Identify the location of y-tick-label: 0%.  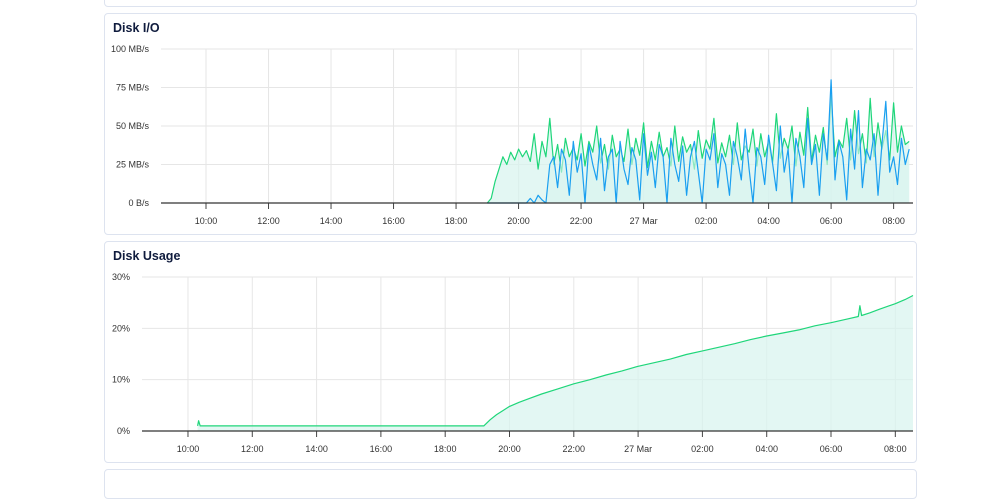
(123, 431).